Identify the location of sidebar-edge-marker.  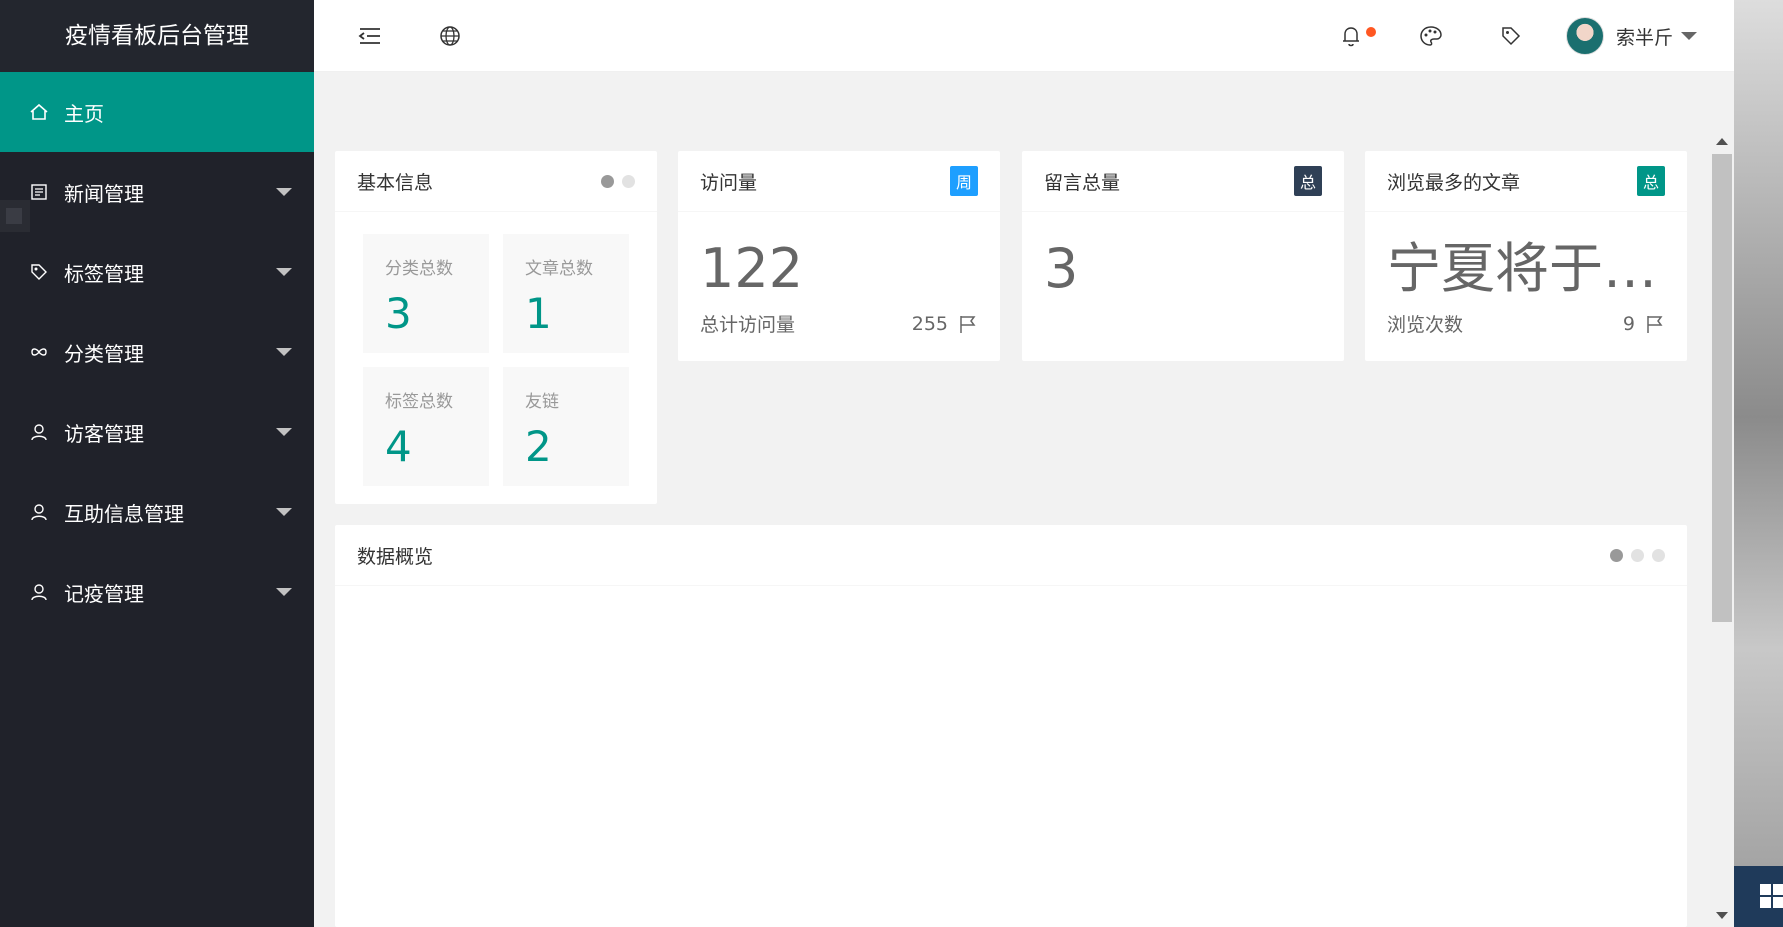
(15, 216).